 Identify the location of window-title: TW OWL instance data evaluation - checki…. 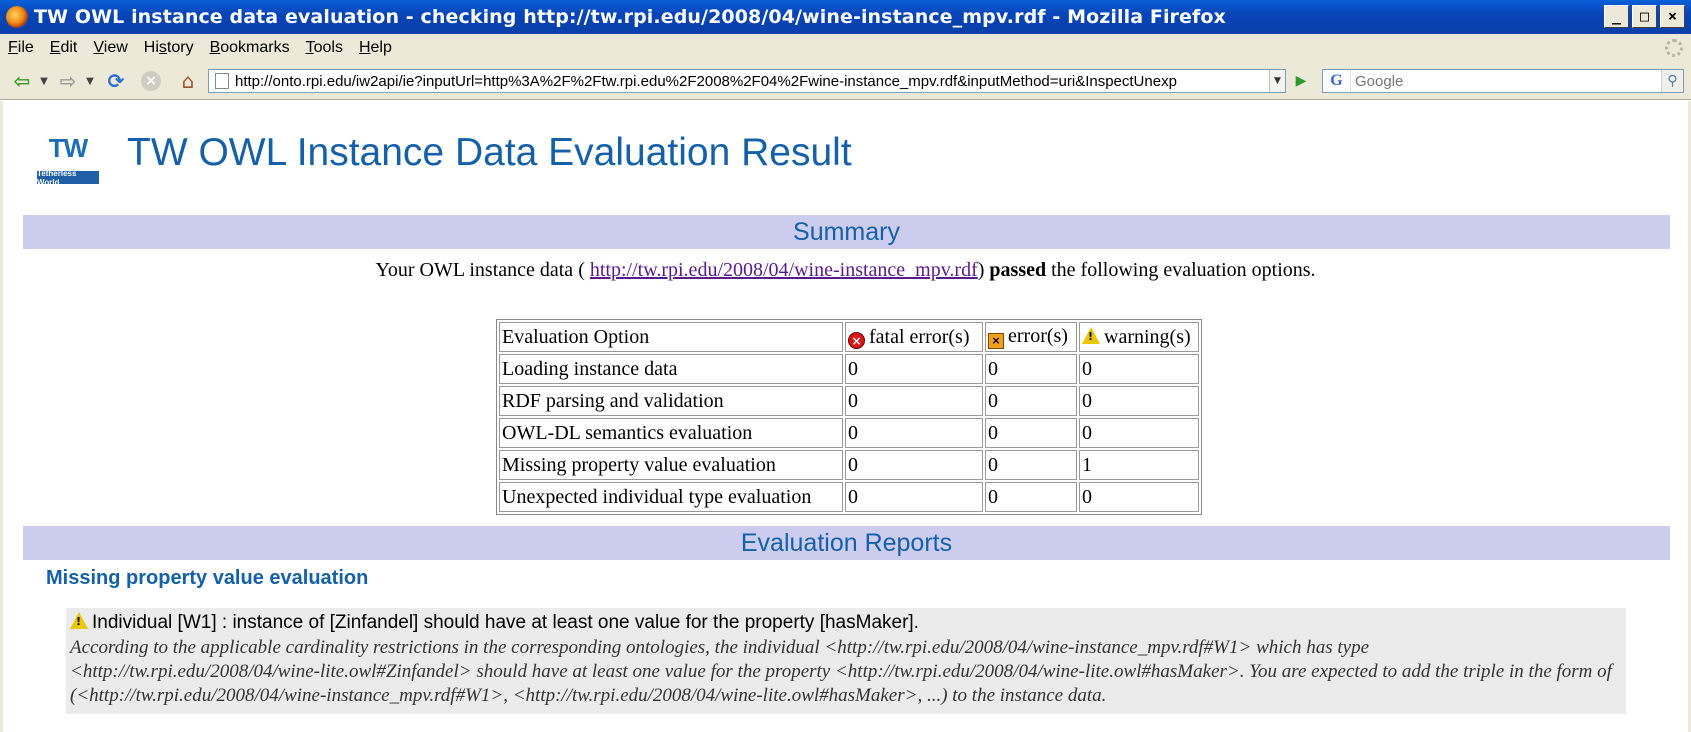
(630, 17).